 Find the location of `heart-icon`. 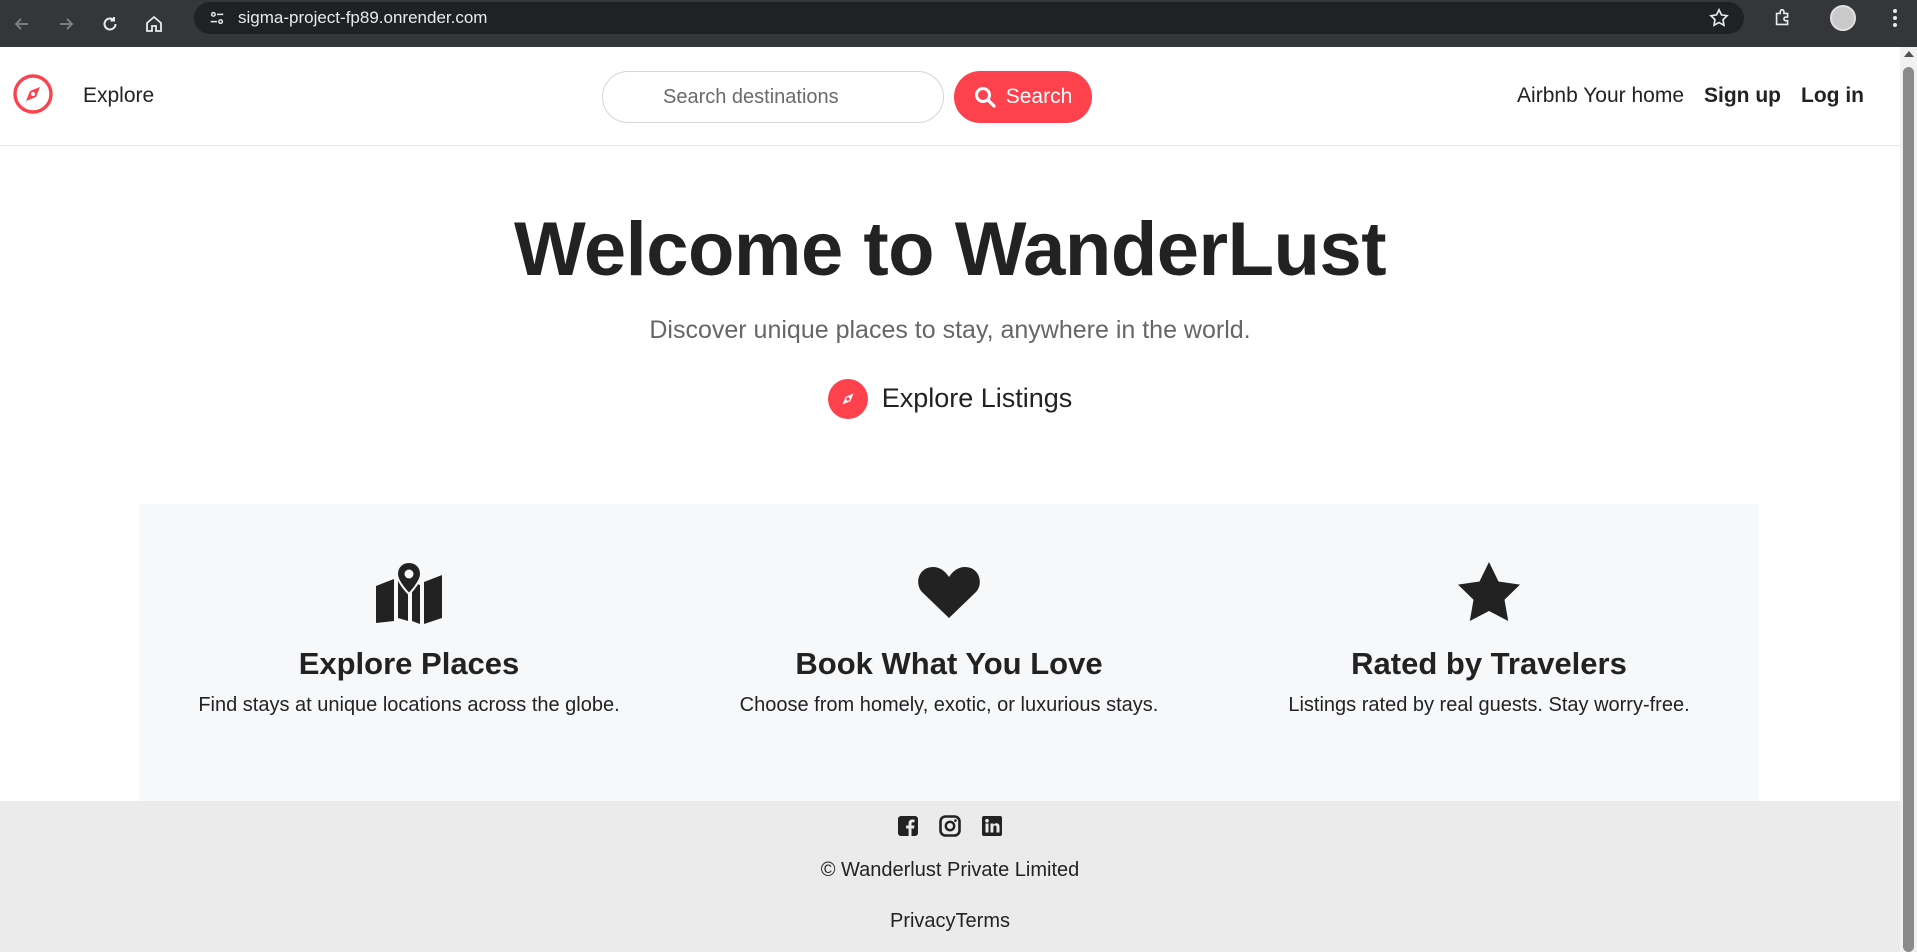

heart-icon is located at coordinates (949, 592).